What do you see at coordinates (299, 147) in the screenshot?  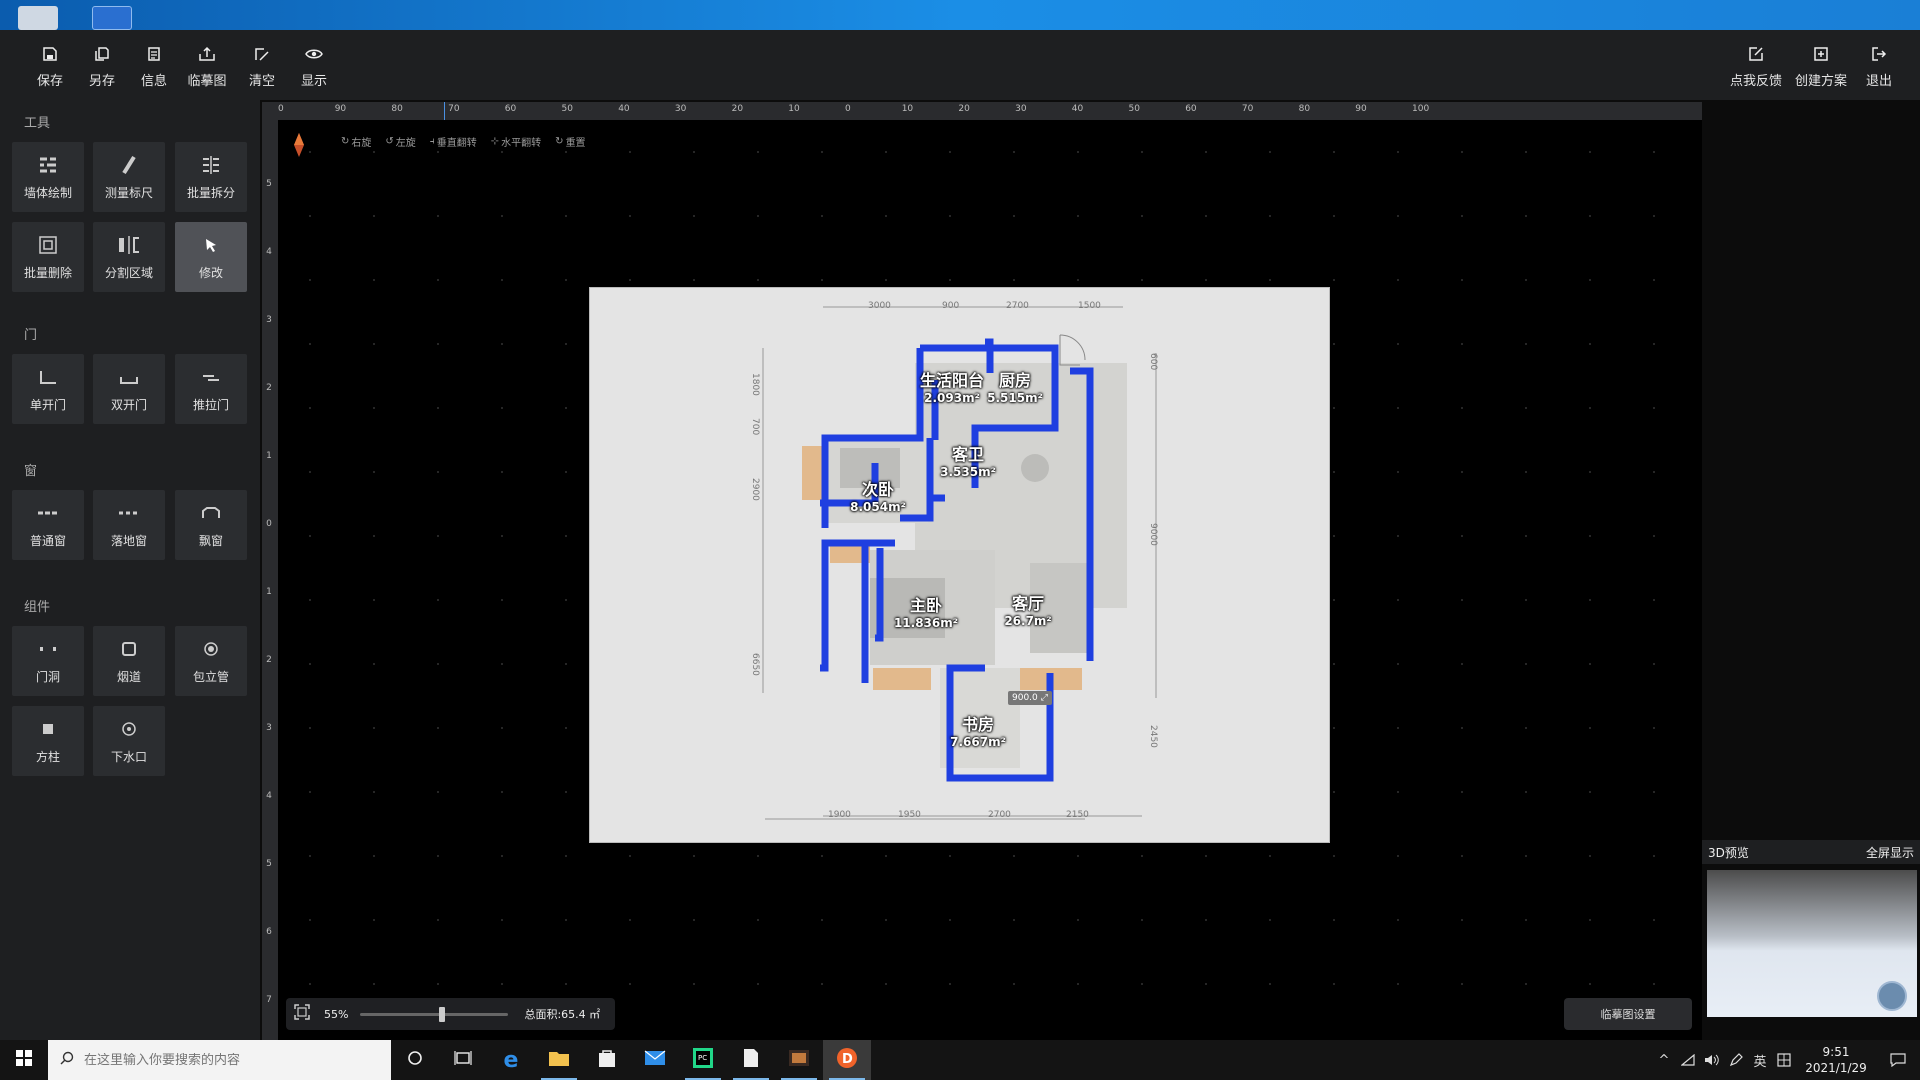 I see `compass-icon` at bounding box center [299, 147].